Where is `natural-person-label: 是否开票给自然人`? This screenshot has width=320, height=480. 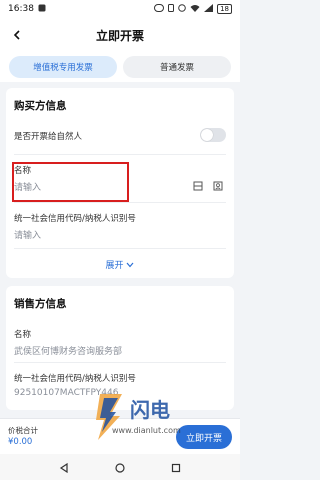 natural-person-label: 是否开票给自然人 is located at coordinates (48, 137).